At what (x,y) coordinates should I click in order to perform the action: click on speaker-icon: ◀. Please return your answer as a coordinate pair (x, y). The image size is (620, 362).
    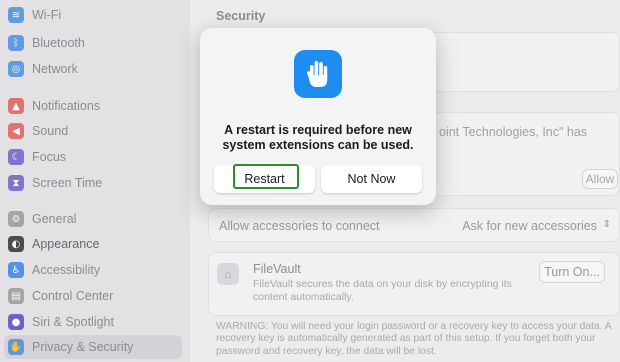
    Looking at the image, I should click on (16, 131).